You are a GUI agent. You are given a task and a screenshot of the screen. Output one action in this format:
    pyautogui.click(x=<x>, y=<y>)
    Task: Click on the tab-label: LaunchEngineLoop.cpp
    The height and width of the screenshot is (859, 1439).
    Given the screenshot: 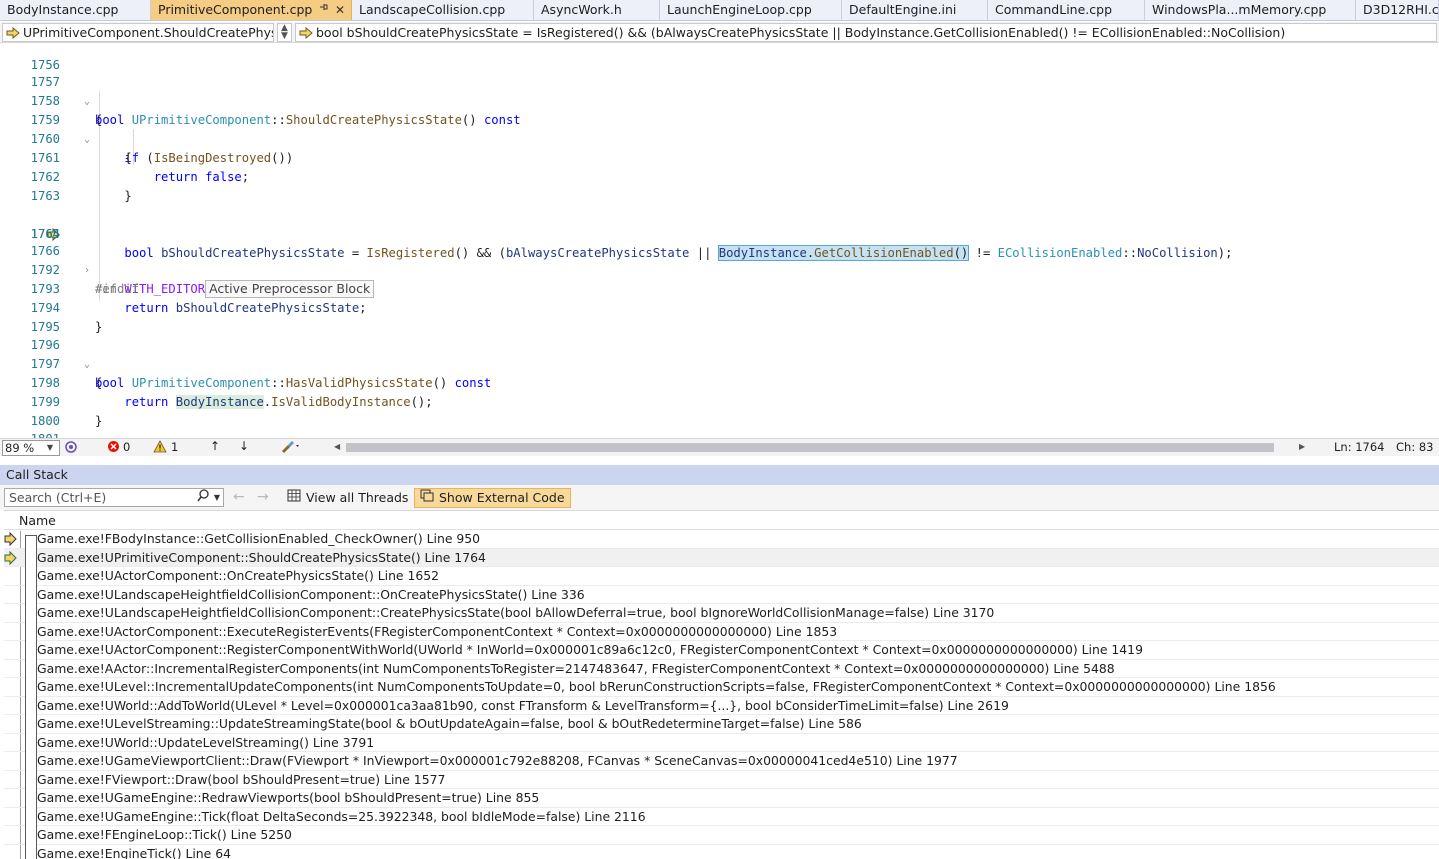 What is the action you would take?
    pyautogui.click(x=739, y=9)
    